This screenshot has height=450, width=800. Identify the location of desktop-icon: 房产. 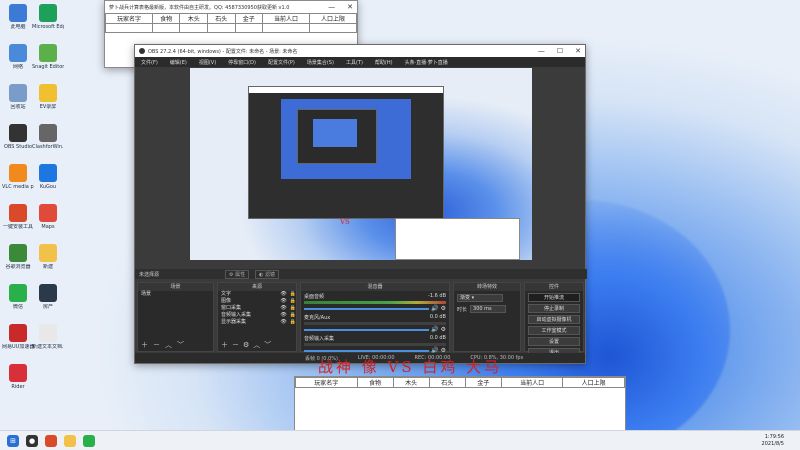
(48, 297).